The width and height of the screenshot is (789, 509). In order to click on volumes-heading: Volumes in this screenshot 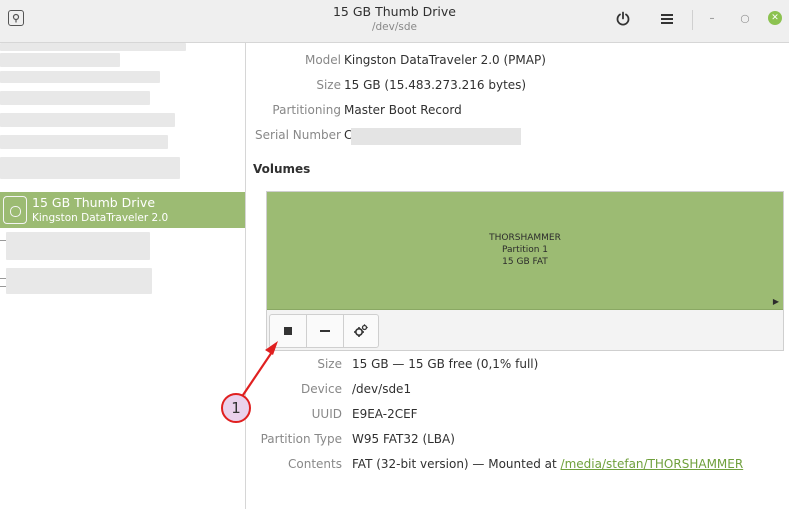, I will do `click(282, 169)`.